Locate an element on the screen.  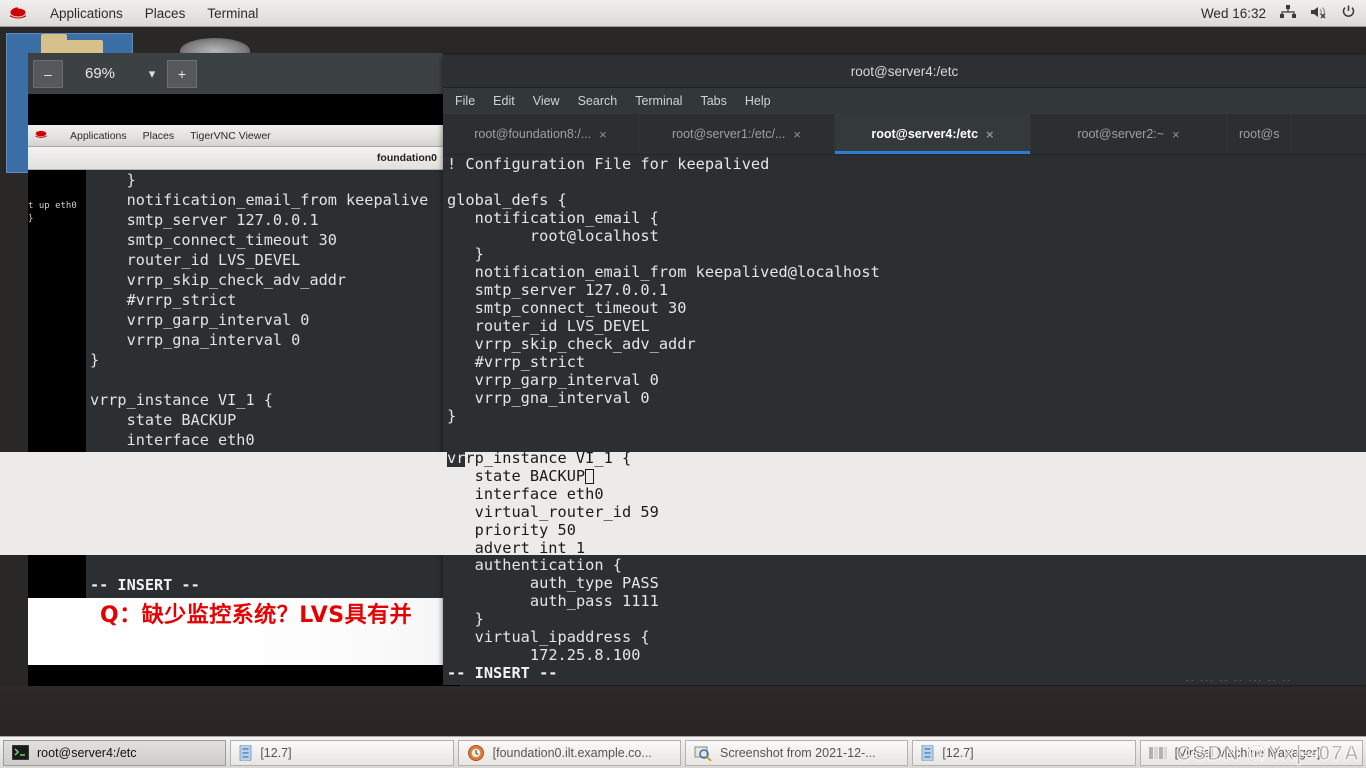
volume-muted-icon is located at coordinates (1318, 13).